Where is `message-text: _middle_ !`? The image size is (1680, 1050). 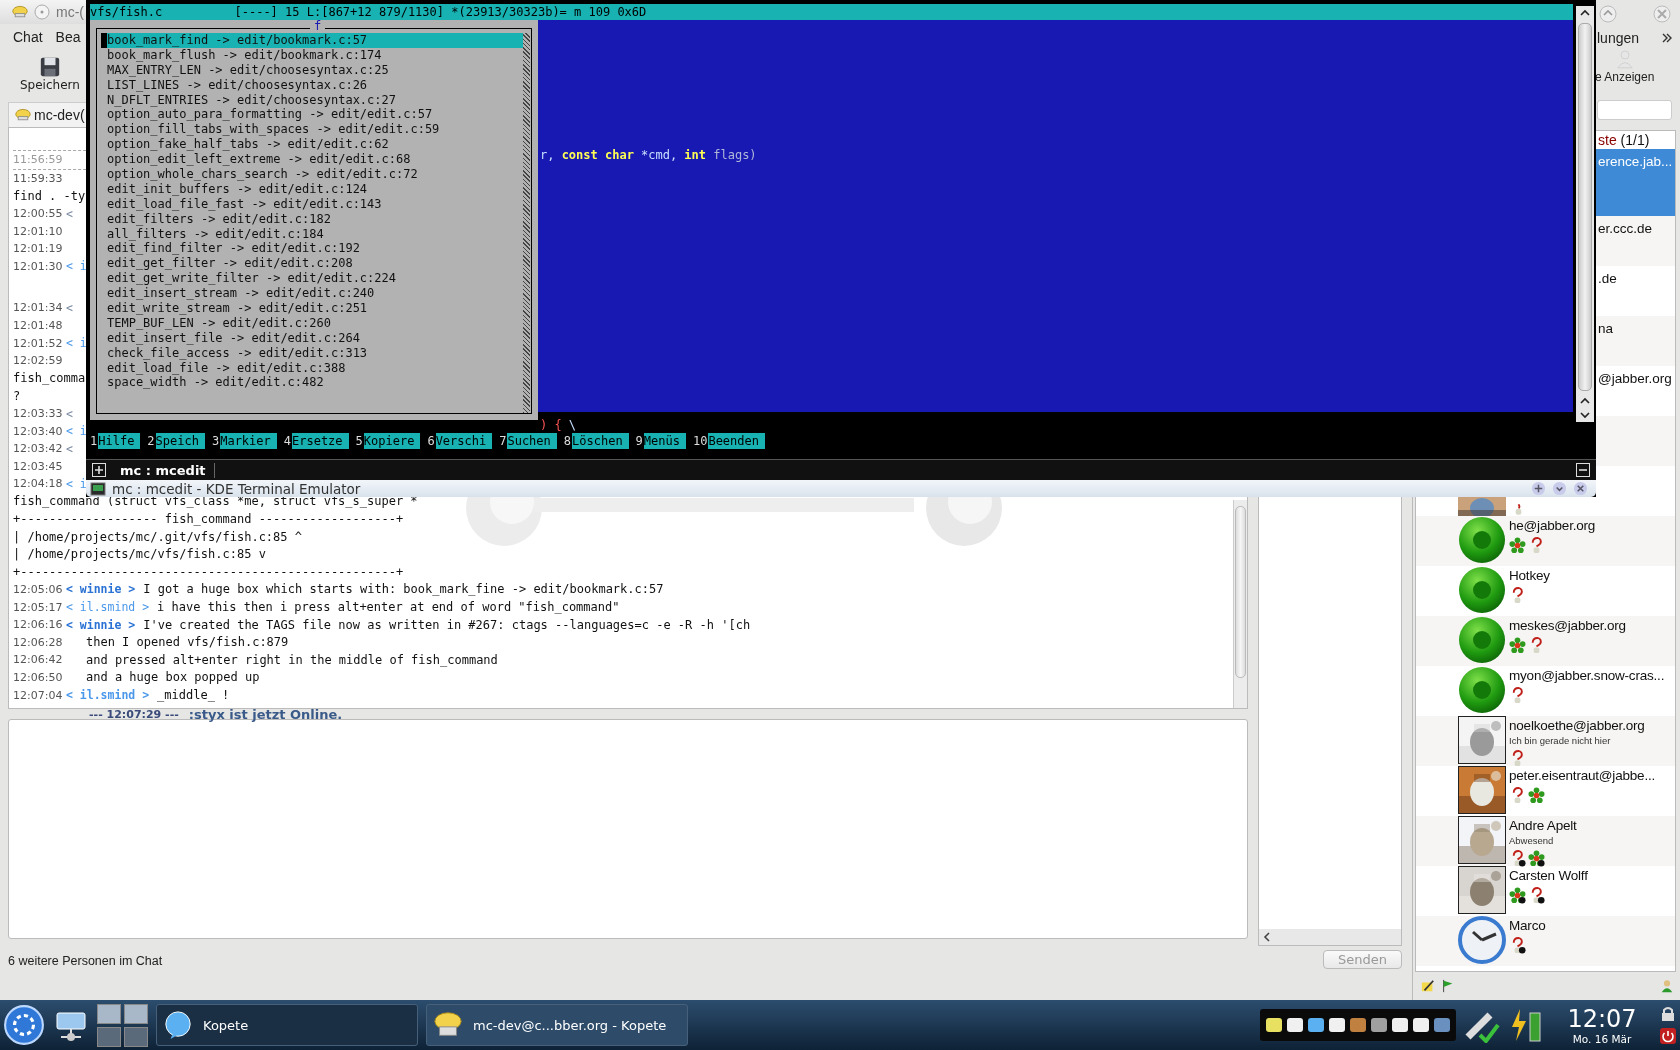 message-text: _middle_ ! is located at coordinates (193, 695).